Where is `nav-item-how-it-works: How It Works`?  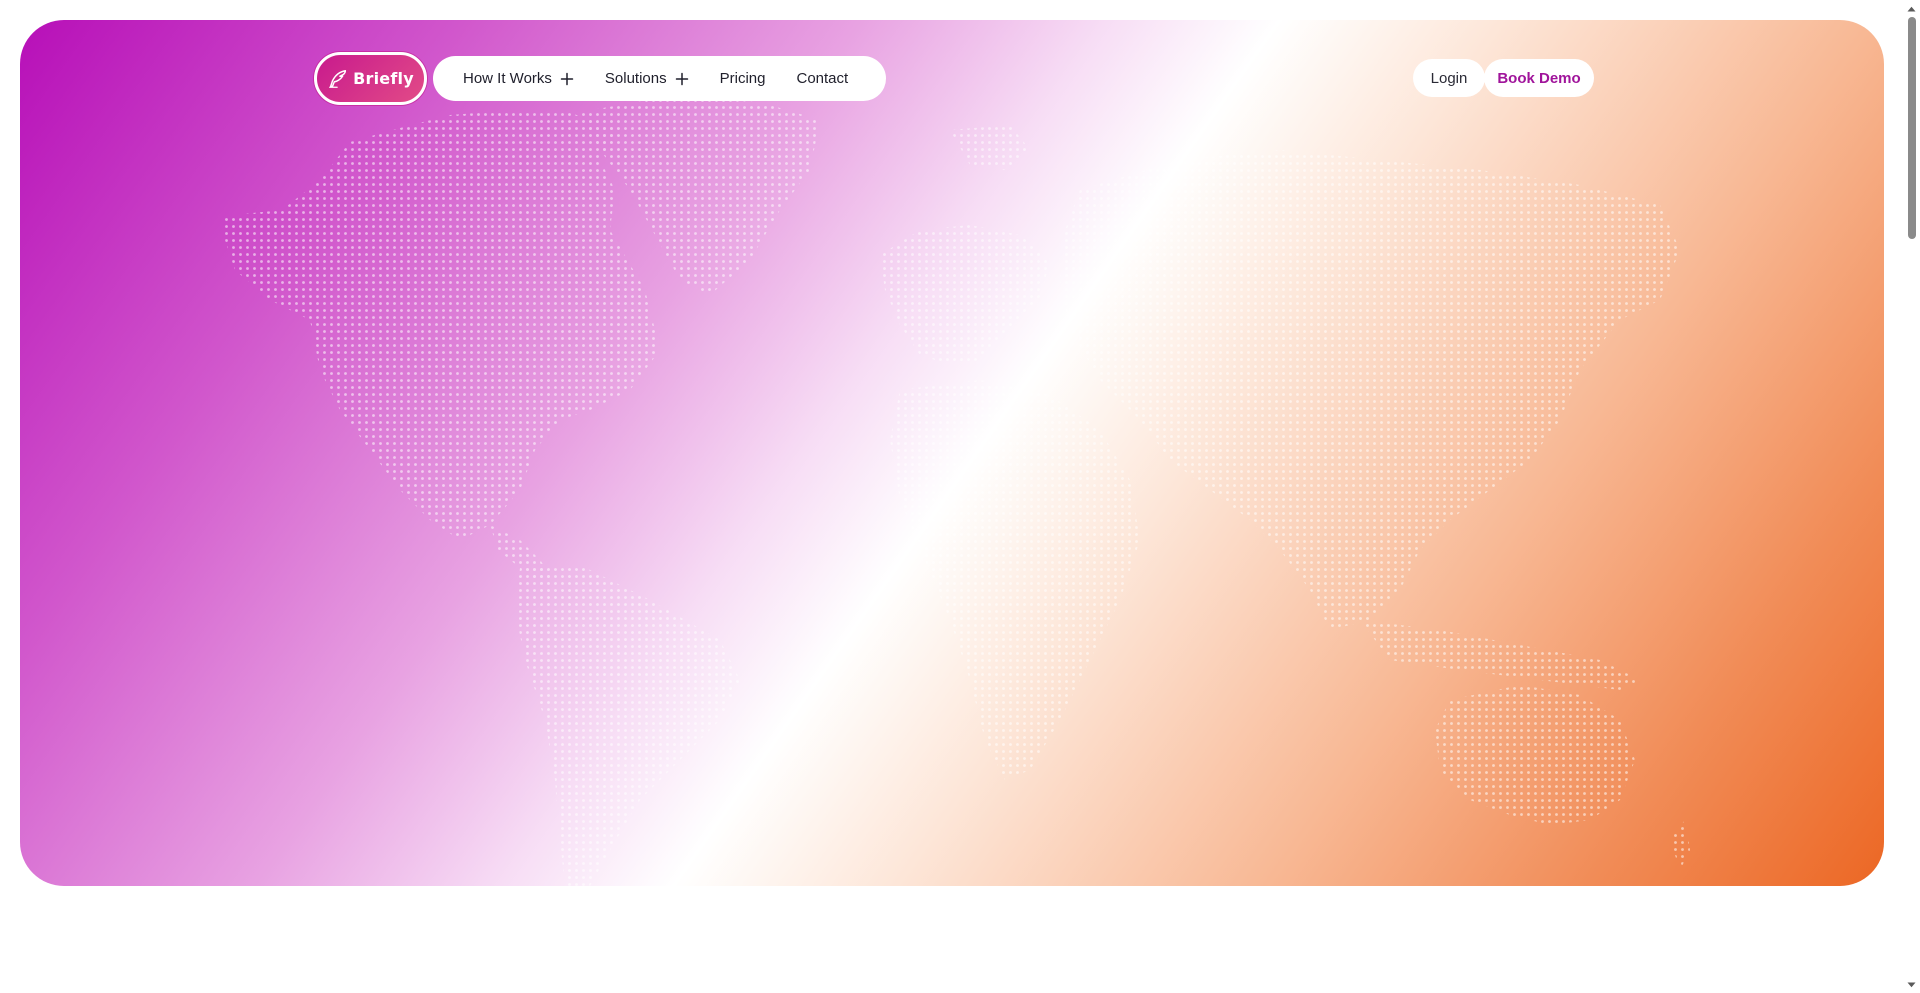
nav-item-how-it-works: How It Works is located at coordinates (518, 78).